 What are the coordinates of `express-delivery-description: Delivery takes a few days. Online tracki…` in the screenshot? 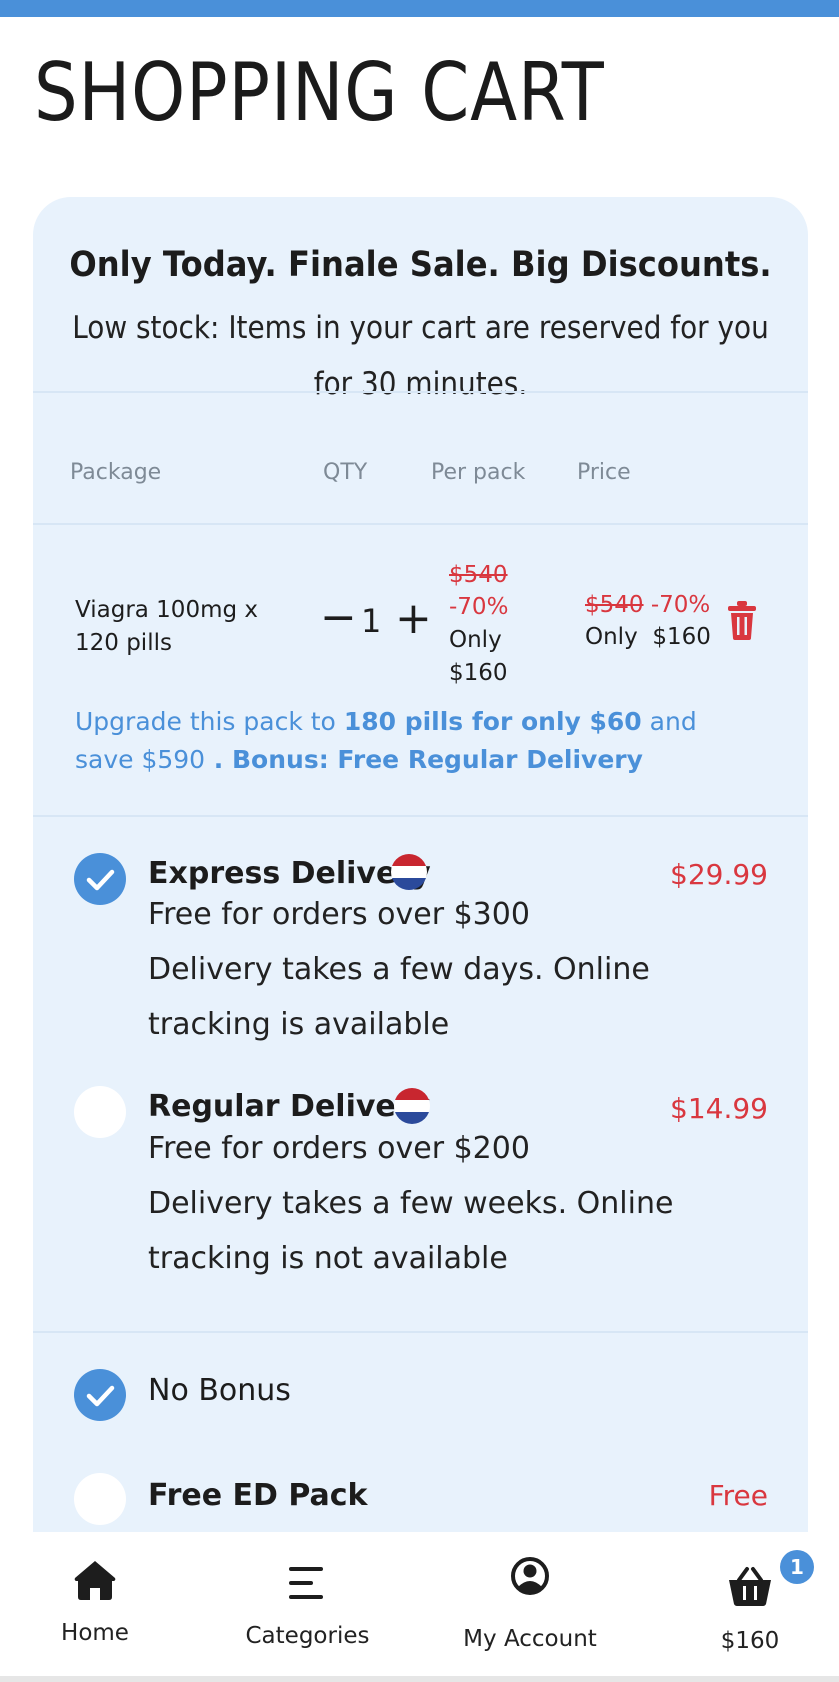 It's located at (399, 997).